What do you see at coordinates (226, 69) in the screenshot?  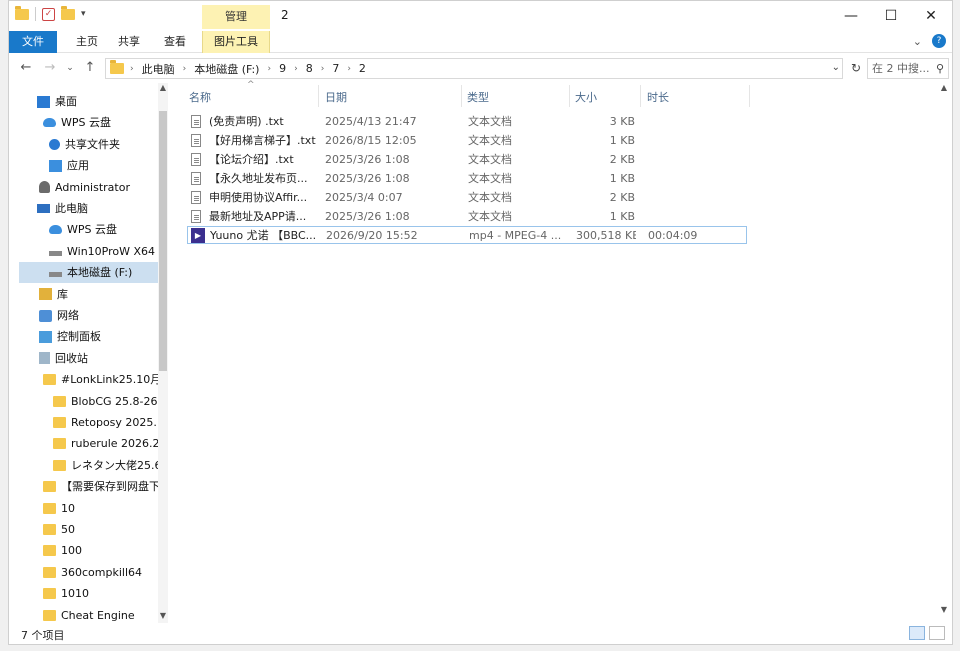 I see `breadcrumb-drive-f: 本地磁盘 (F:)` at bounding box center [226, 69].